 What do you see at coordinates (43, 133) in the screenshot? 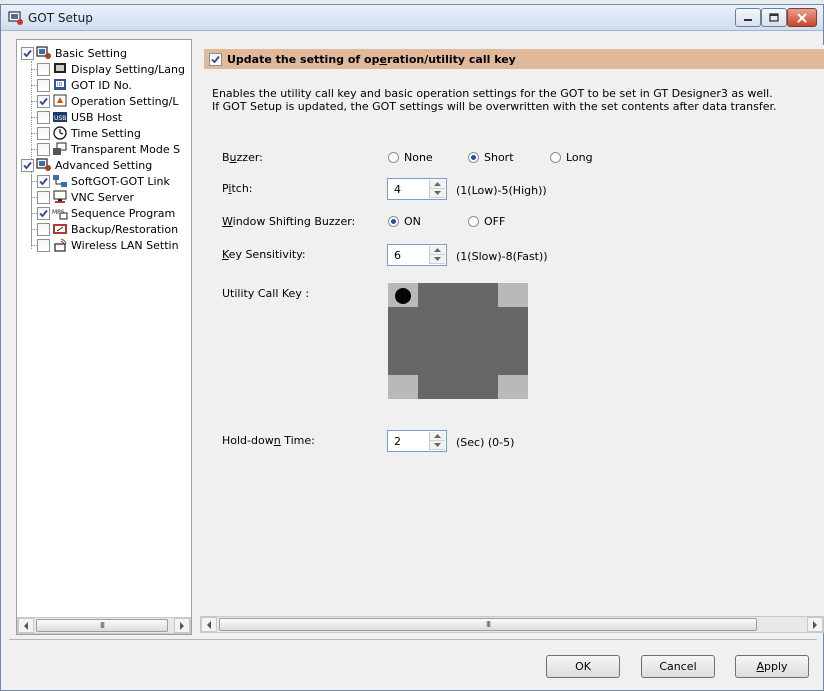
I see `tree-checkbox-time-setting` at bounding box center [43, 133].